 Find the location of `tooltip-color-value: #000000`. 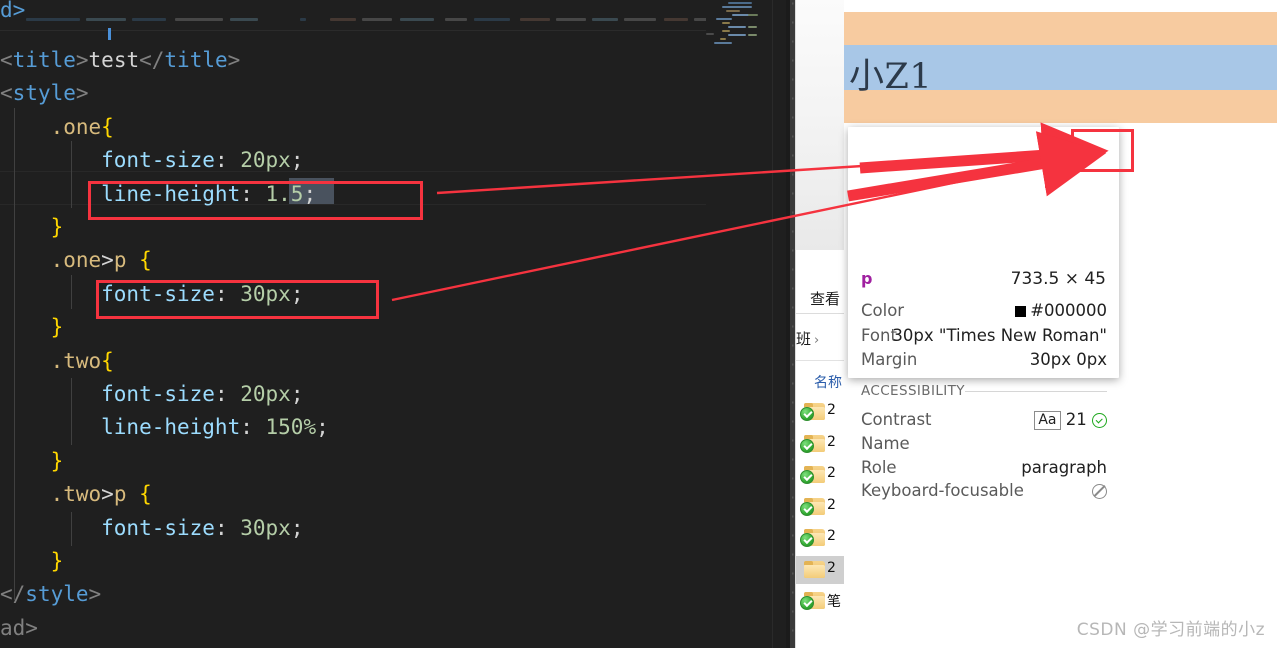

tooltip-color-value: #000000 is located at coordinates (1061, 310).